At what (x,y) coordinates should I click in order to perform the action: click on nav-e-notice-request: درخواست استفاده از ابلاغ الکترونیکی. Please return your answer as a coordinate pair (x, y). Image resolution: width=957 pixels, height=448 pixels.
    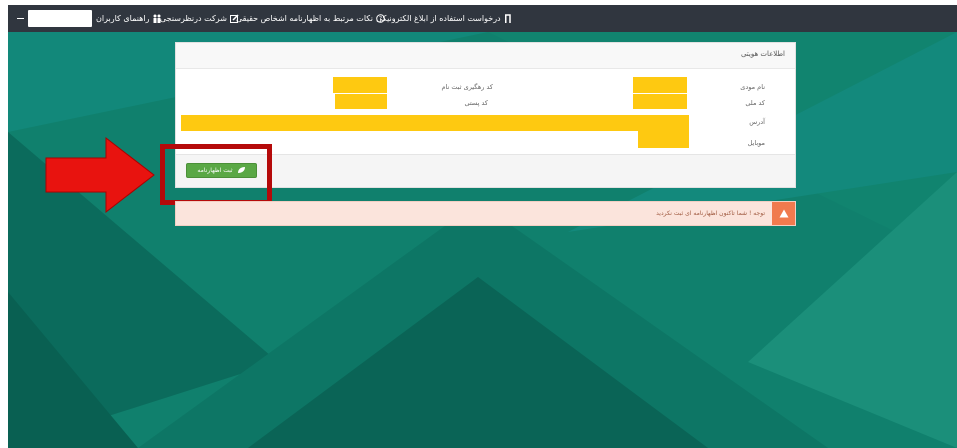
    Looking at the image, I should click on (444, 18).